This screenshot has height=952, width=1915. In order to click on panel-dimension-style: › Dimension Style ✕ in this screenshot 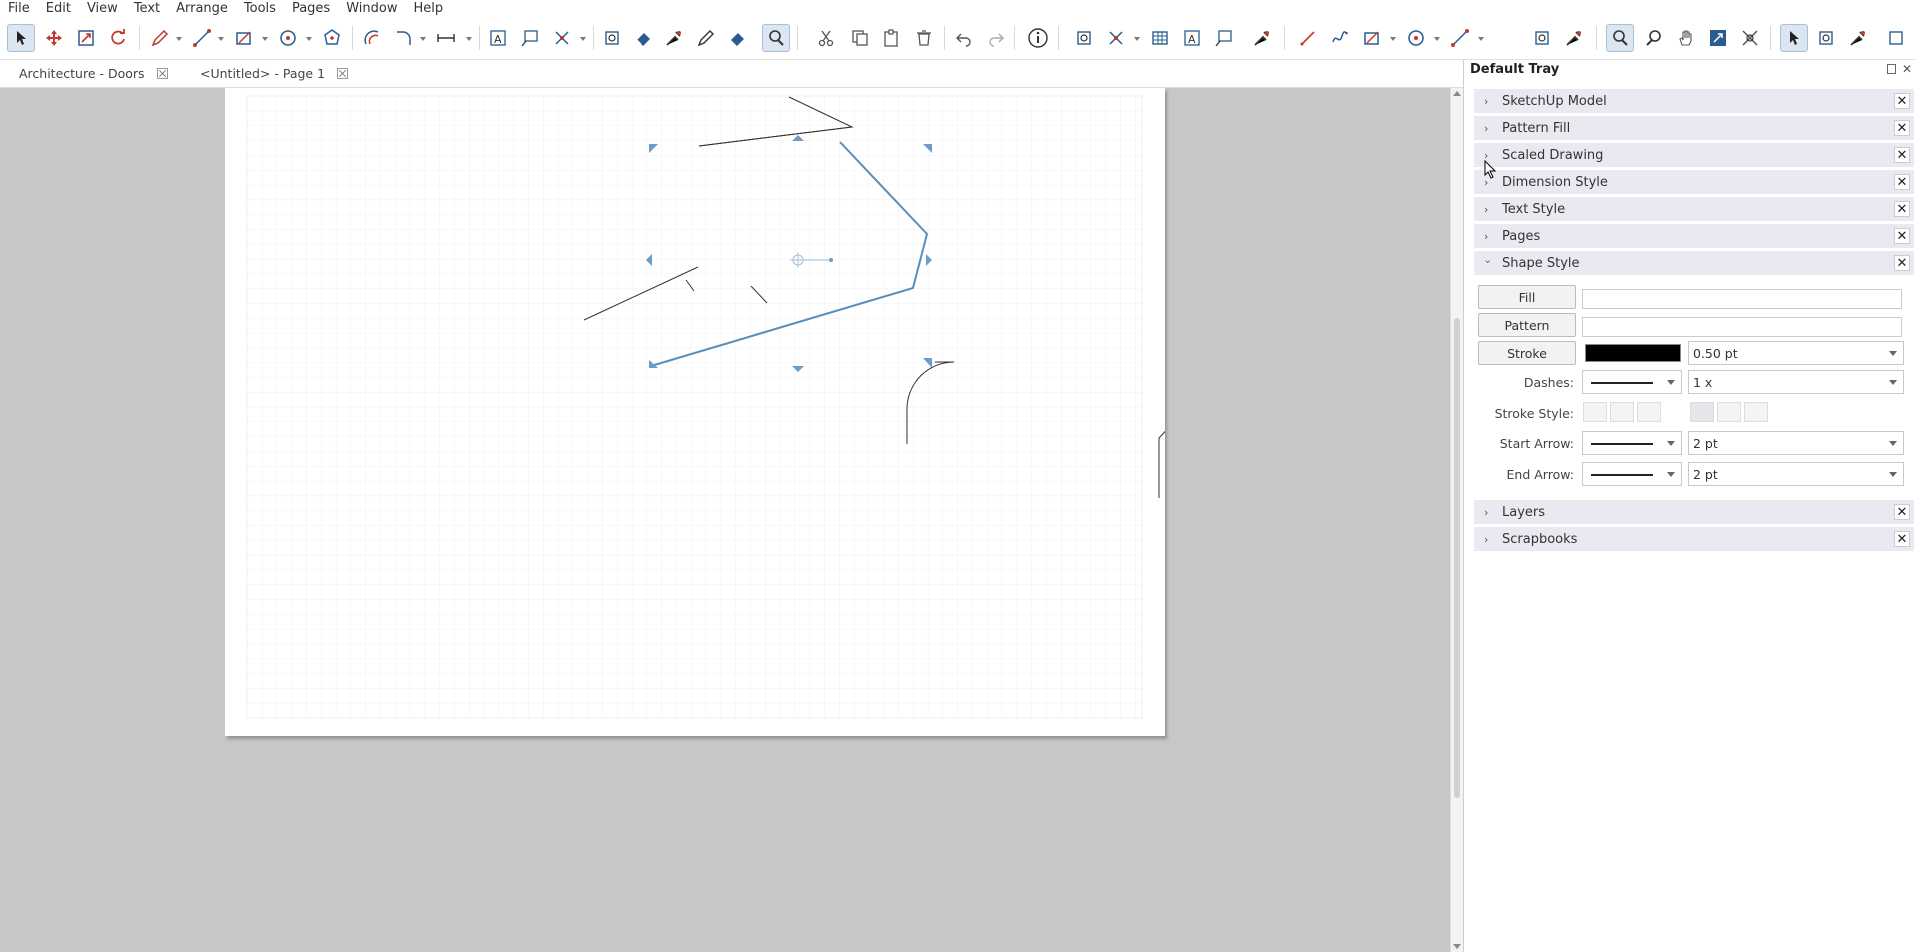, I will do `click(1694, 182)`.